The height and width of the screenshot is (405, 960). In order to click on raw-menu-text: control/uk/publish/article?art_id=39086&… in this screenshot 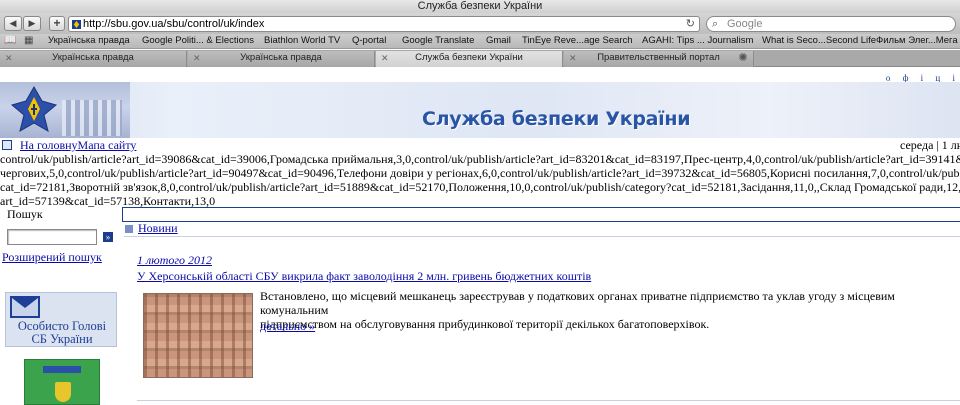, I will do `click(480, 180)`.